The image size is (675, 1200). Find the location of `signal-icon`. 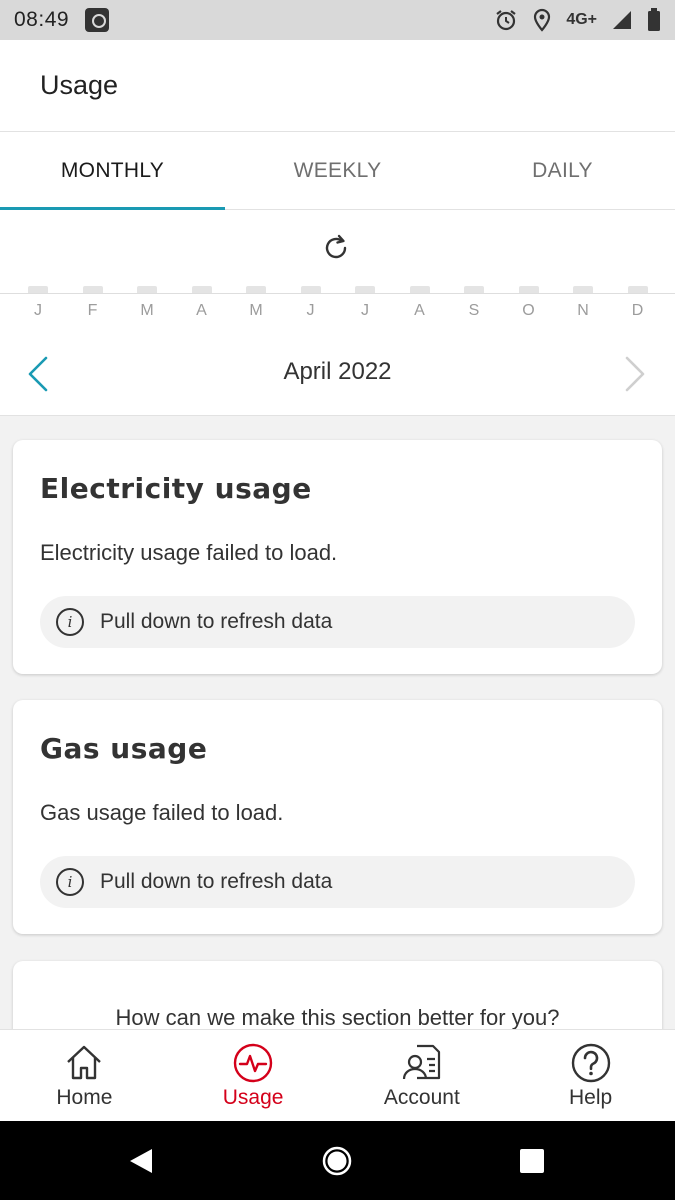

signal-icon is located at coordinates (622, 20).